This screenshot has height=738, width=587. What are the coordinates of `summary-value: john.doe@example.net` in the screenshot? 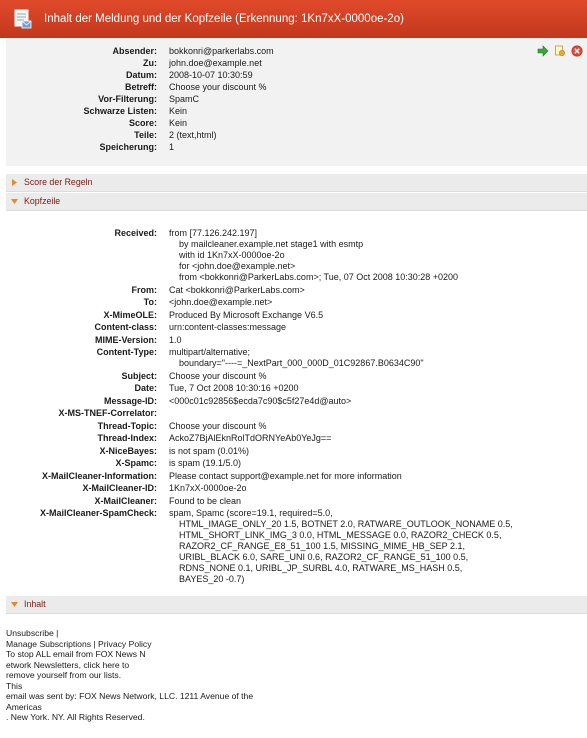 It's located at (215, 63).